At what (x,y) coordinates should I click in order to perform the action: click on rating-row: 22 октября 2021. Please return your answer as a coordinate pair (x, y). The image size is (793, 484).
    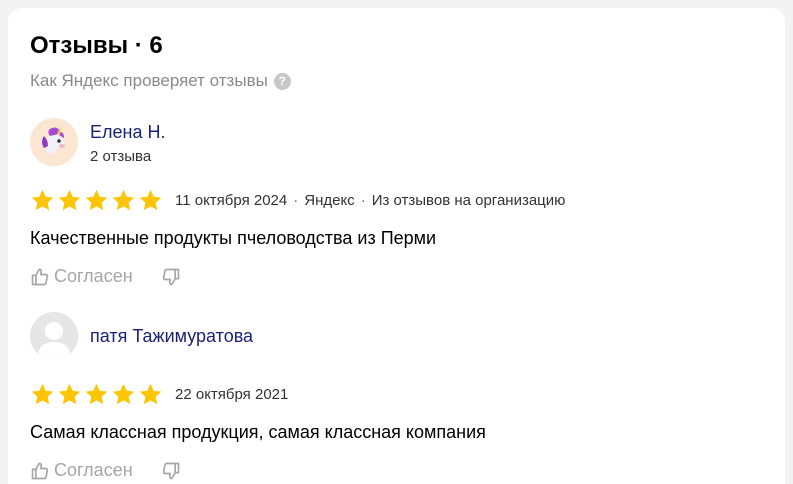
    Looking at the image, I should click on (159, 394).